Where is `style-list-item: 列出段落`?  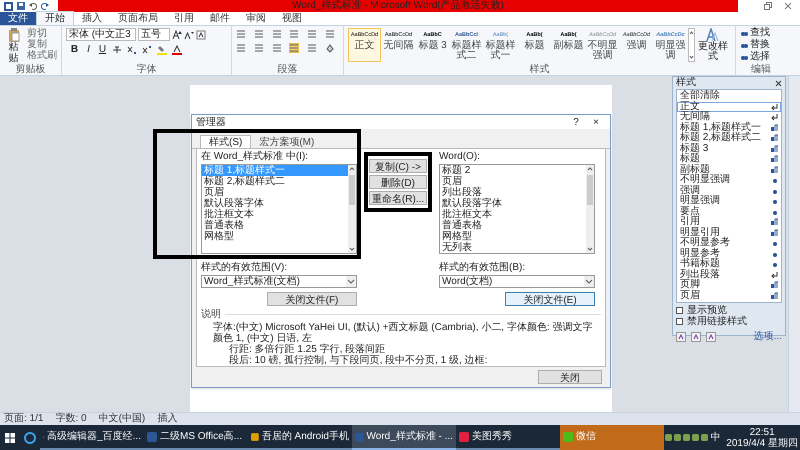 style-list-item: 列出段落 is located at coordinates (729, 275).